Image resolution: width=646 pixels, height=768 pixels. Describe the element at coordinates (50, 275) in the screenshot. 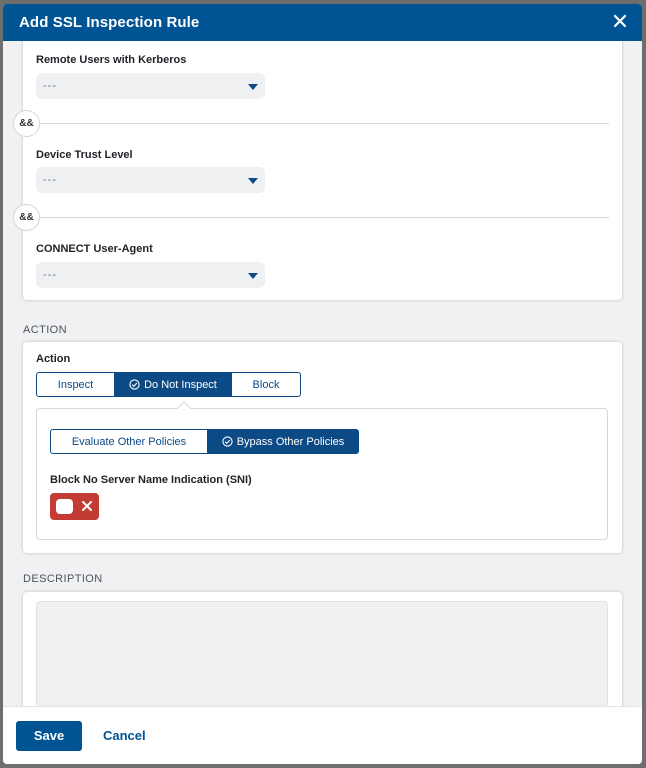

I see `user-agent-value: ---` at that location.